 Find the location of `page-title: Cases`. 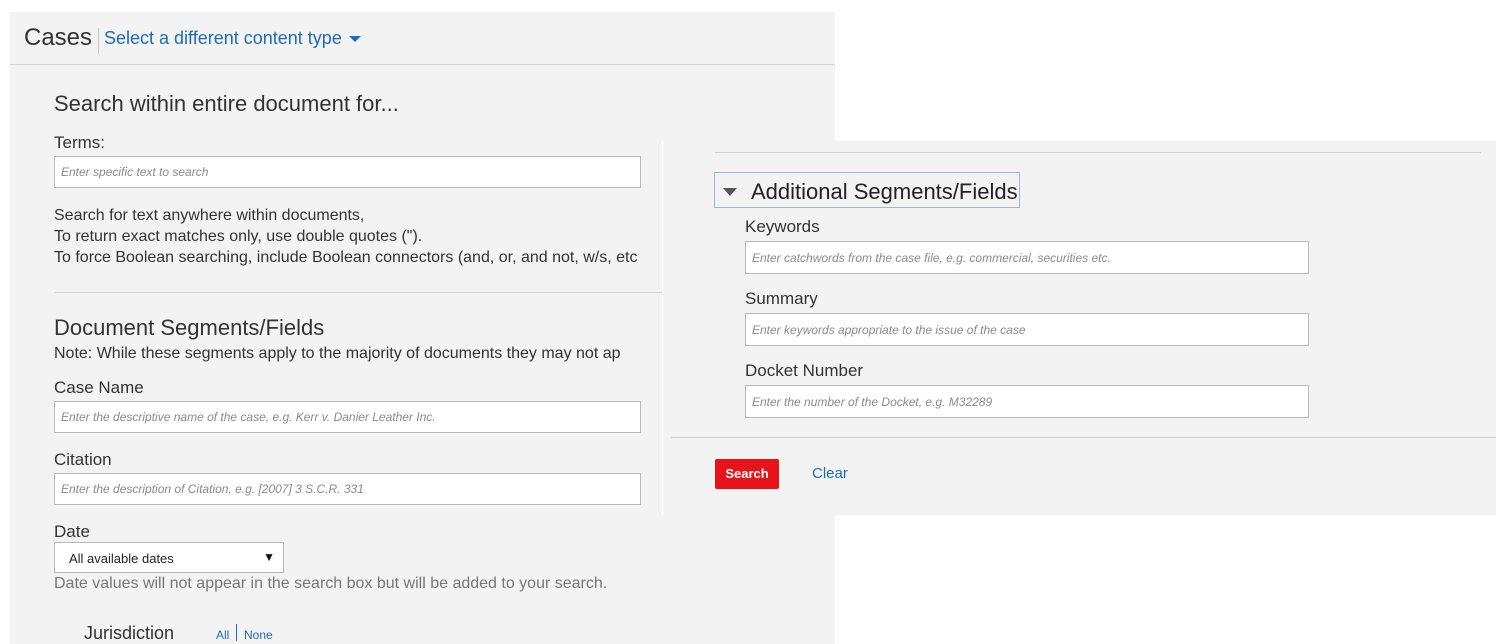

page-title: Cases is located at coordinates (58, 37).